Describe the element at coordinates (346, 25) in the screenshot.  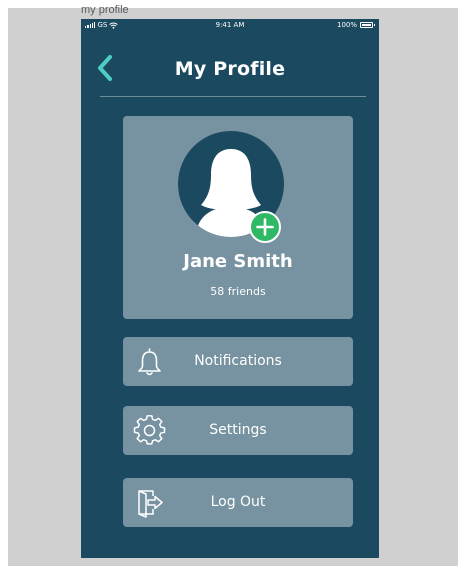
I see `battery-percent: 100%` at that location.